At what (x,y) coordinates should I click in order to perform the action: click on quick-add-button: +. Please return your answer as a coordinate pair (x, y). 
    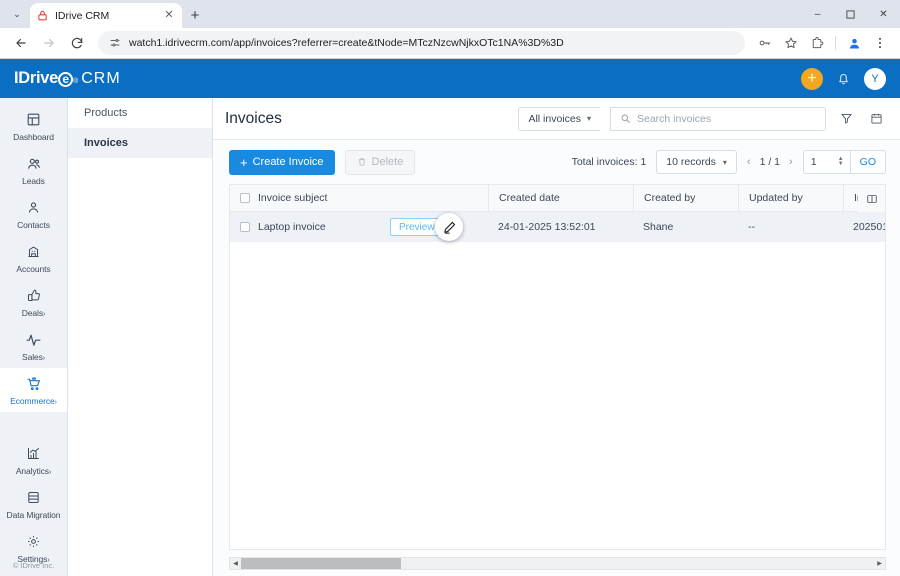
    Looking at the image, I should click on (812, 78).